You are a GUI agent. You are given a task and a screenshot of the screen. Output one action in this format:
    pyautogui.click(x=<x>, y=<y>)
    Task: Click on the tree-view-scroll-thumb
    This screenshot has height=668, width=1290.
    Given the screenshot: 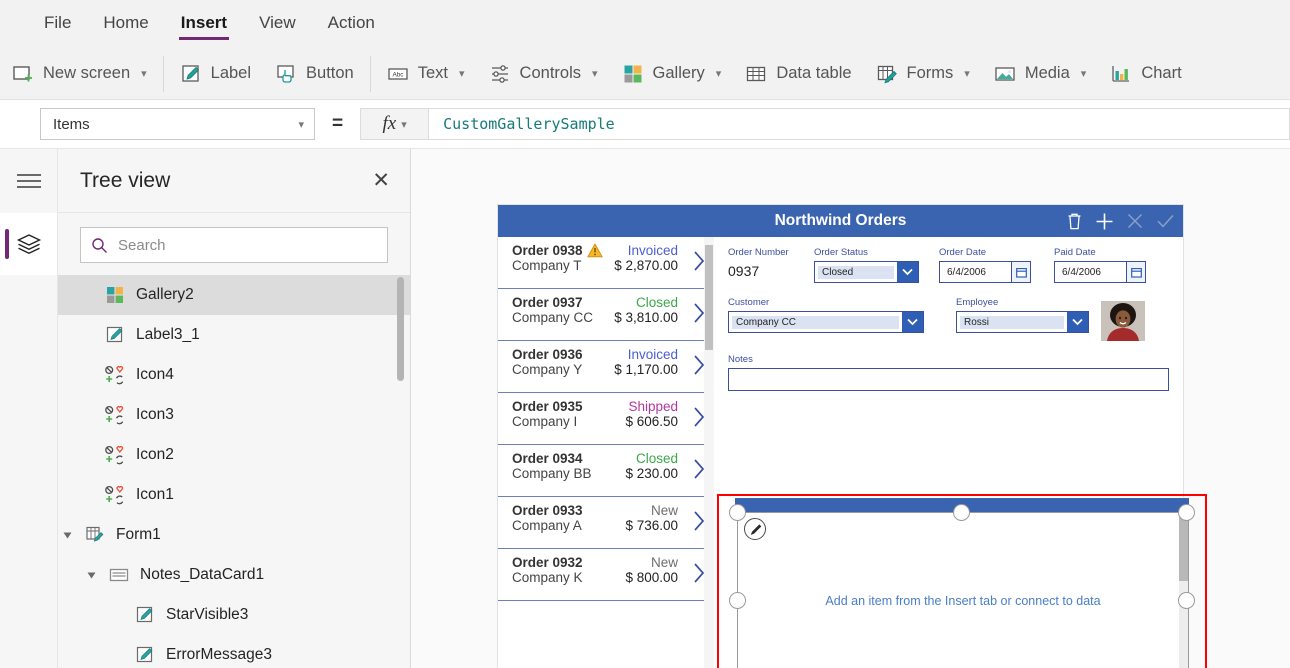 What is the action you would take?
    pyautogui.click(x=400, y=329)
    